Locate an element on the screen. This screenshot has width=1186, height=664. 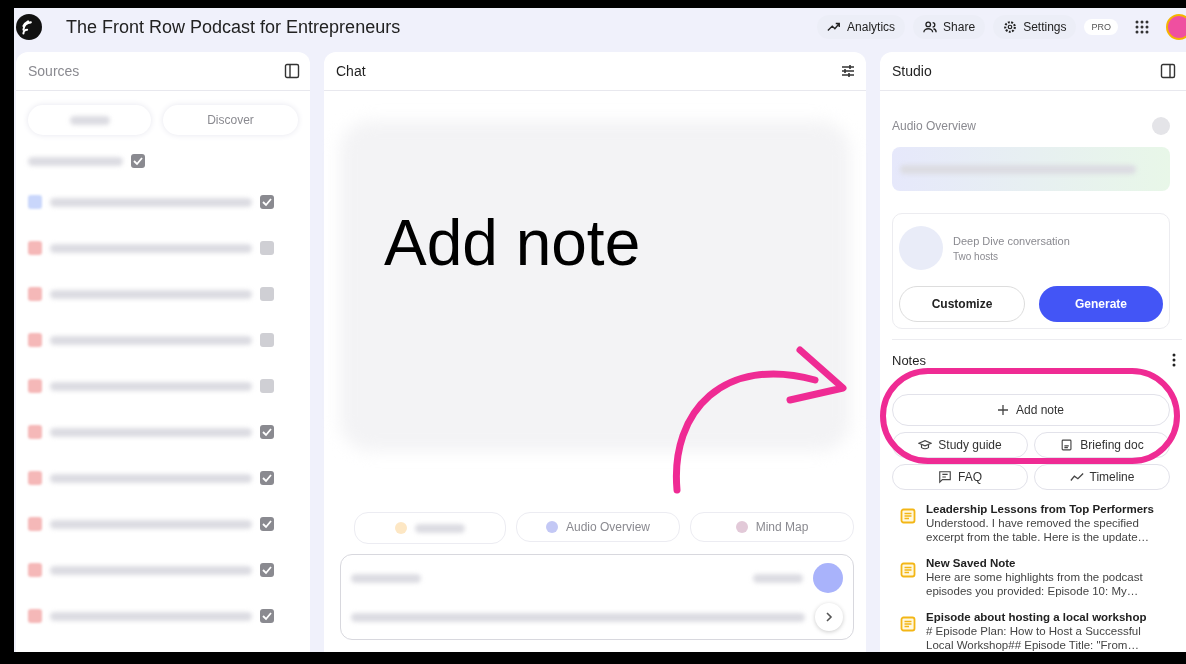
panel-title: Chat is located at coordinates (351, 71).